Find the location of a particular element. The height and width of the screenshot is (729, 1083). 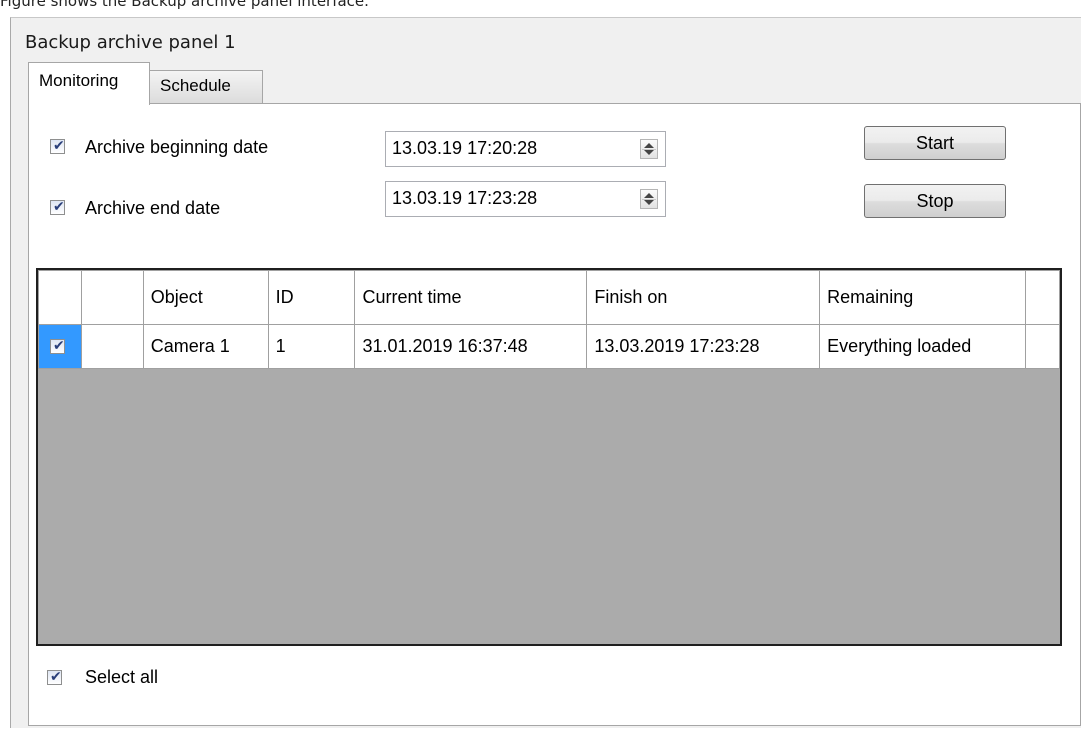

archive-begin-date-field: 13.03.19 17:20:28 is located at coordinates (525, 149).